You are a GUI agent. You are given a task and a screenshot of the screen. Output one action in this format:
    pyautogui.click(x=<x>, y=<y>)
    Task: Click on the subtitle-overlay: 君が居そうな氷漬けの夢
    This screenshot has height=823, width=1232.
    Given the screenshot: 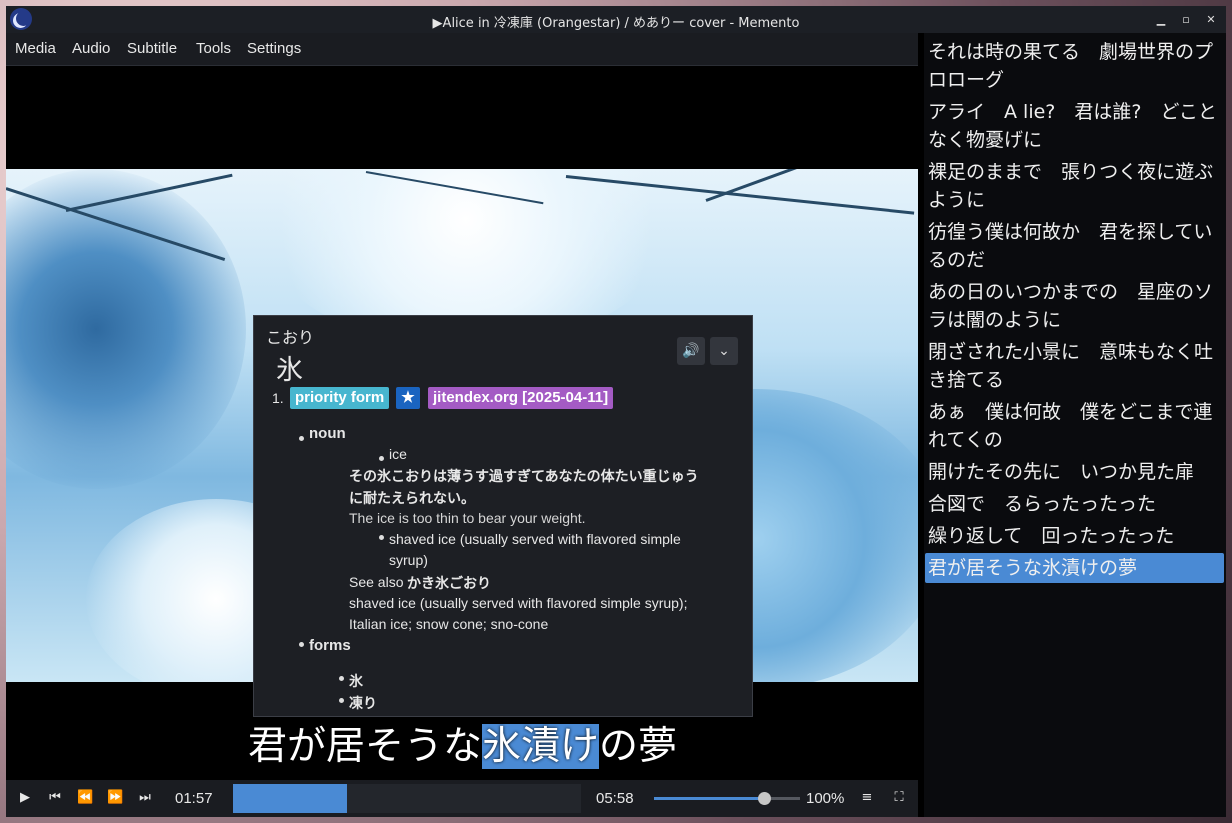 What is the action you would take?
    pyautogui.click(x=462, y=747)
    